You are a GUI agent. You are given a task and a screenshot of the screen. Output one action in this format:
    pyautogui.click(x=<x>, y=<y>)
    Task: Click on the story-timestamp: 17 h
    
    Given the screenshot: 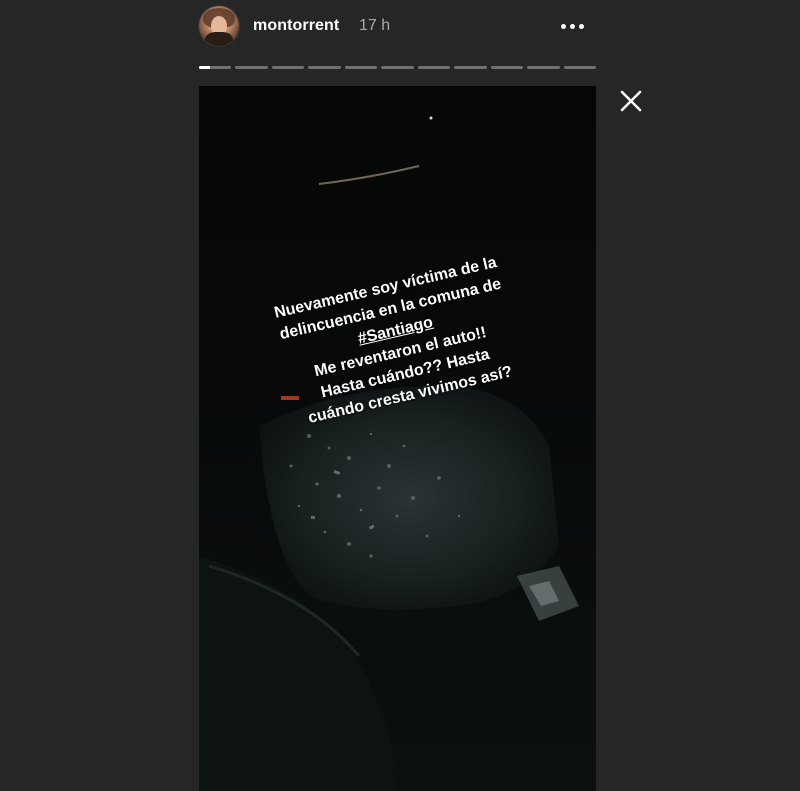 What is the action you would take?
    pyautogui.click(x=375, y=25)
    